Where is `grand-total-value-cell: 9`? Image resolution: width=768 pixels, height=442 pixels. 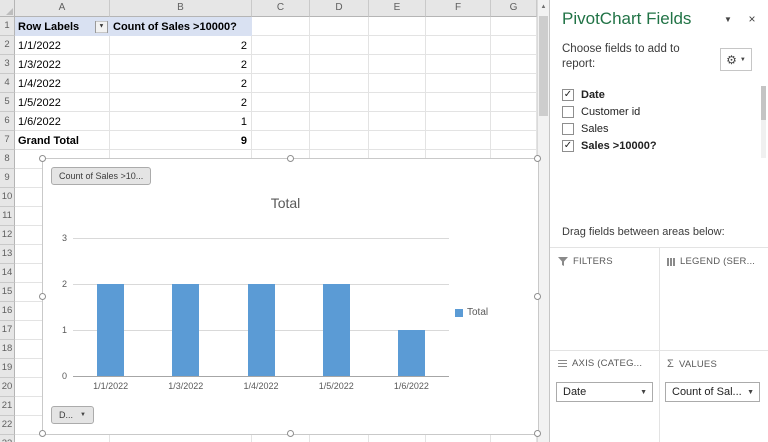 grand-total-value-cell: 9 is located at coordinates (181, 141).